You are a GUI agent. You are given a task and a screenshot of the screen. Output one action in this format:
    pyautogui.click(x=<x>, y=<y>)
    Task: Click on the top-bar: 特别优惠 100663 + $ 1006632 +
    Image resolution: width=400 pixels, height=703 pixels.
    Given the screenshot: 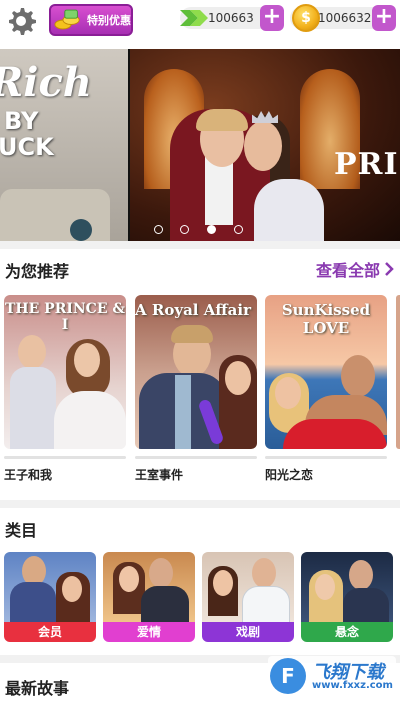 What is the action you would take?
    pyautogui.click(x=200, y=22)
    